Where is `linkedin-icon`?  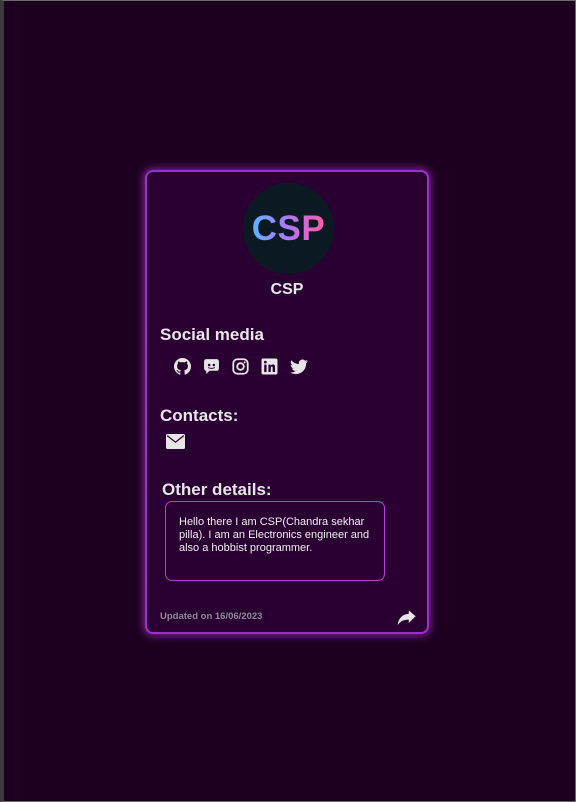
linkedin-icon is located at coordinates (269, 366).